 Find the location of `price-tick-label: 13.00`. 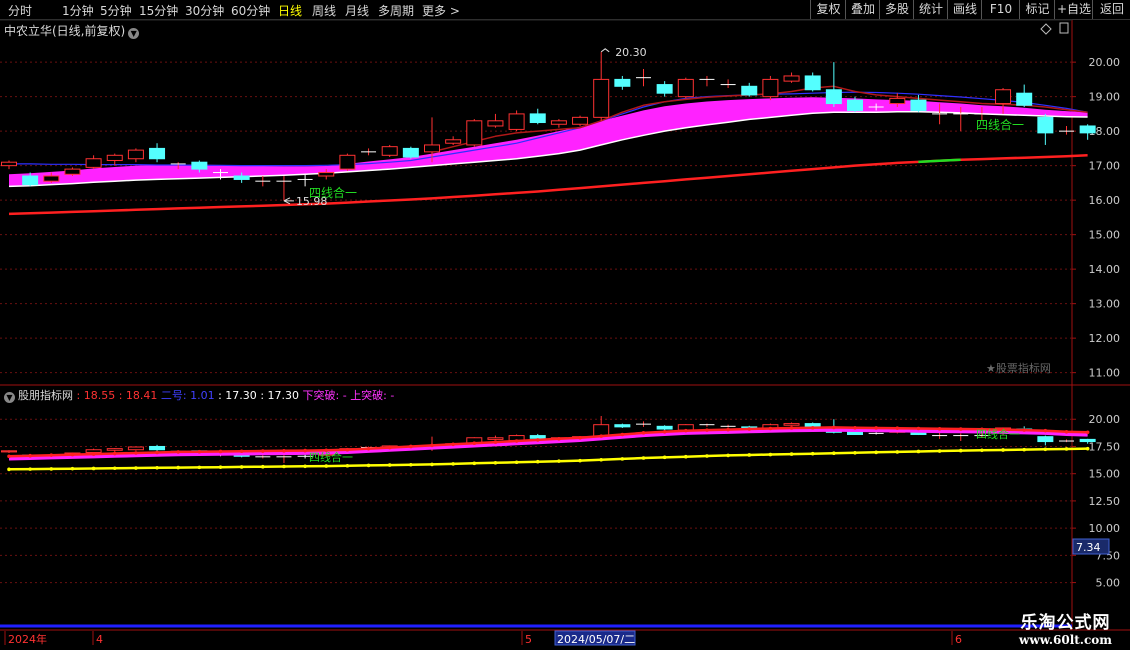

price-tick-label: 13.00 is located at coordinates (1105, 304).